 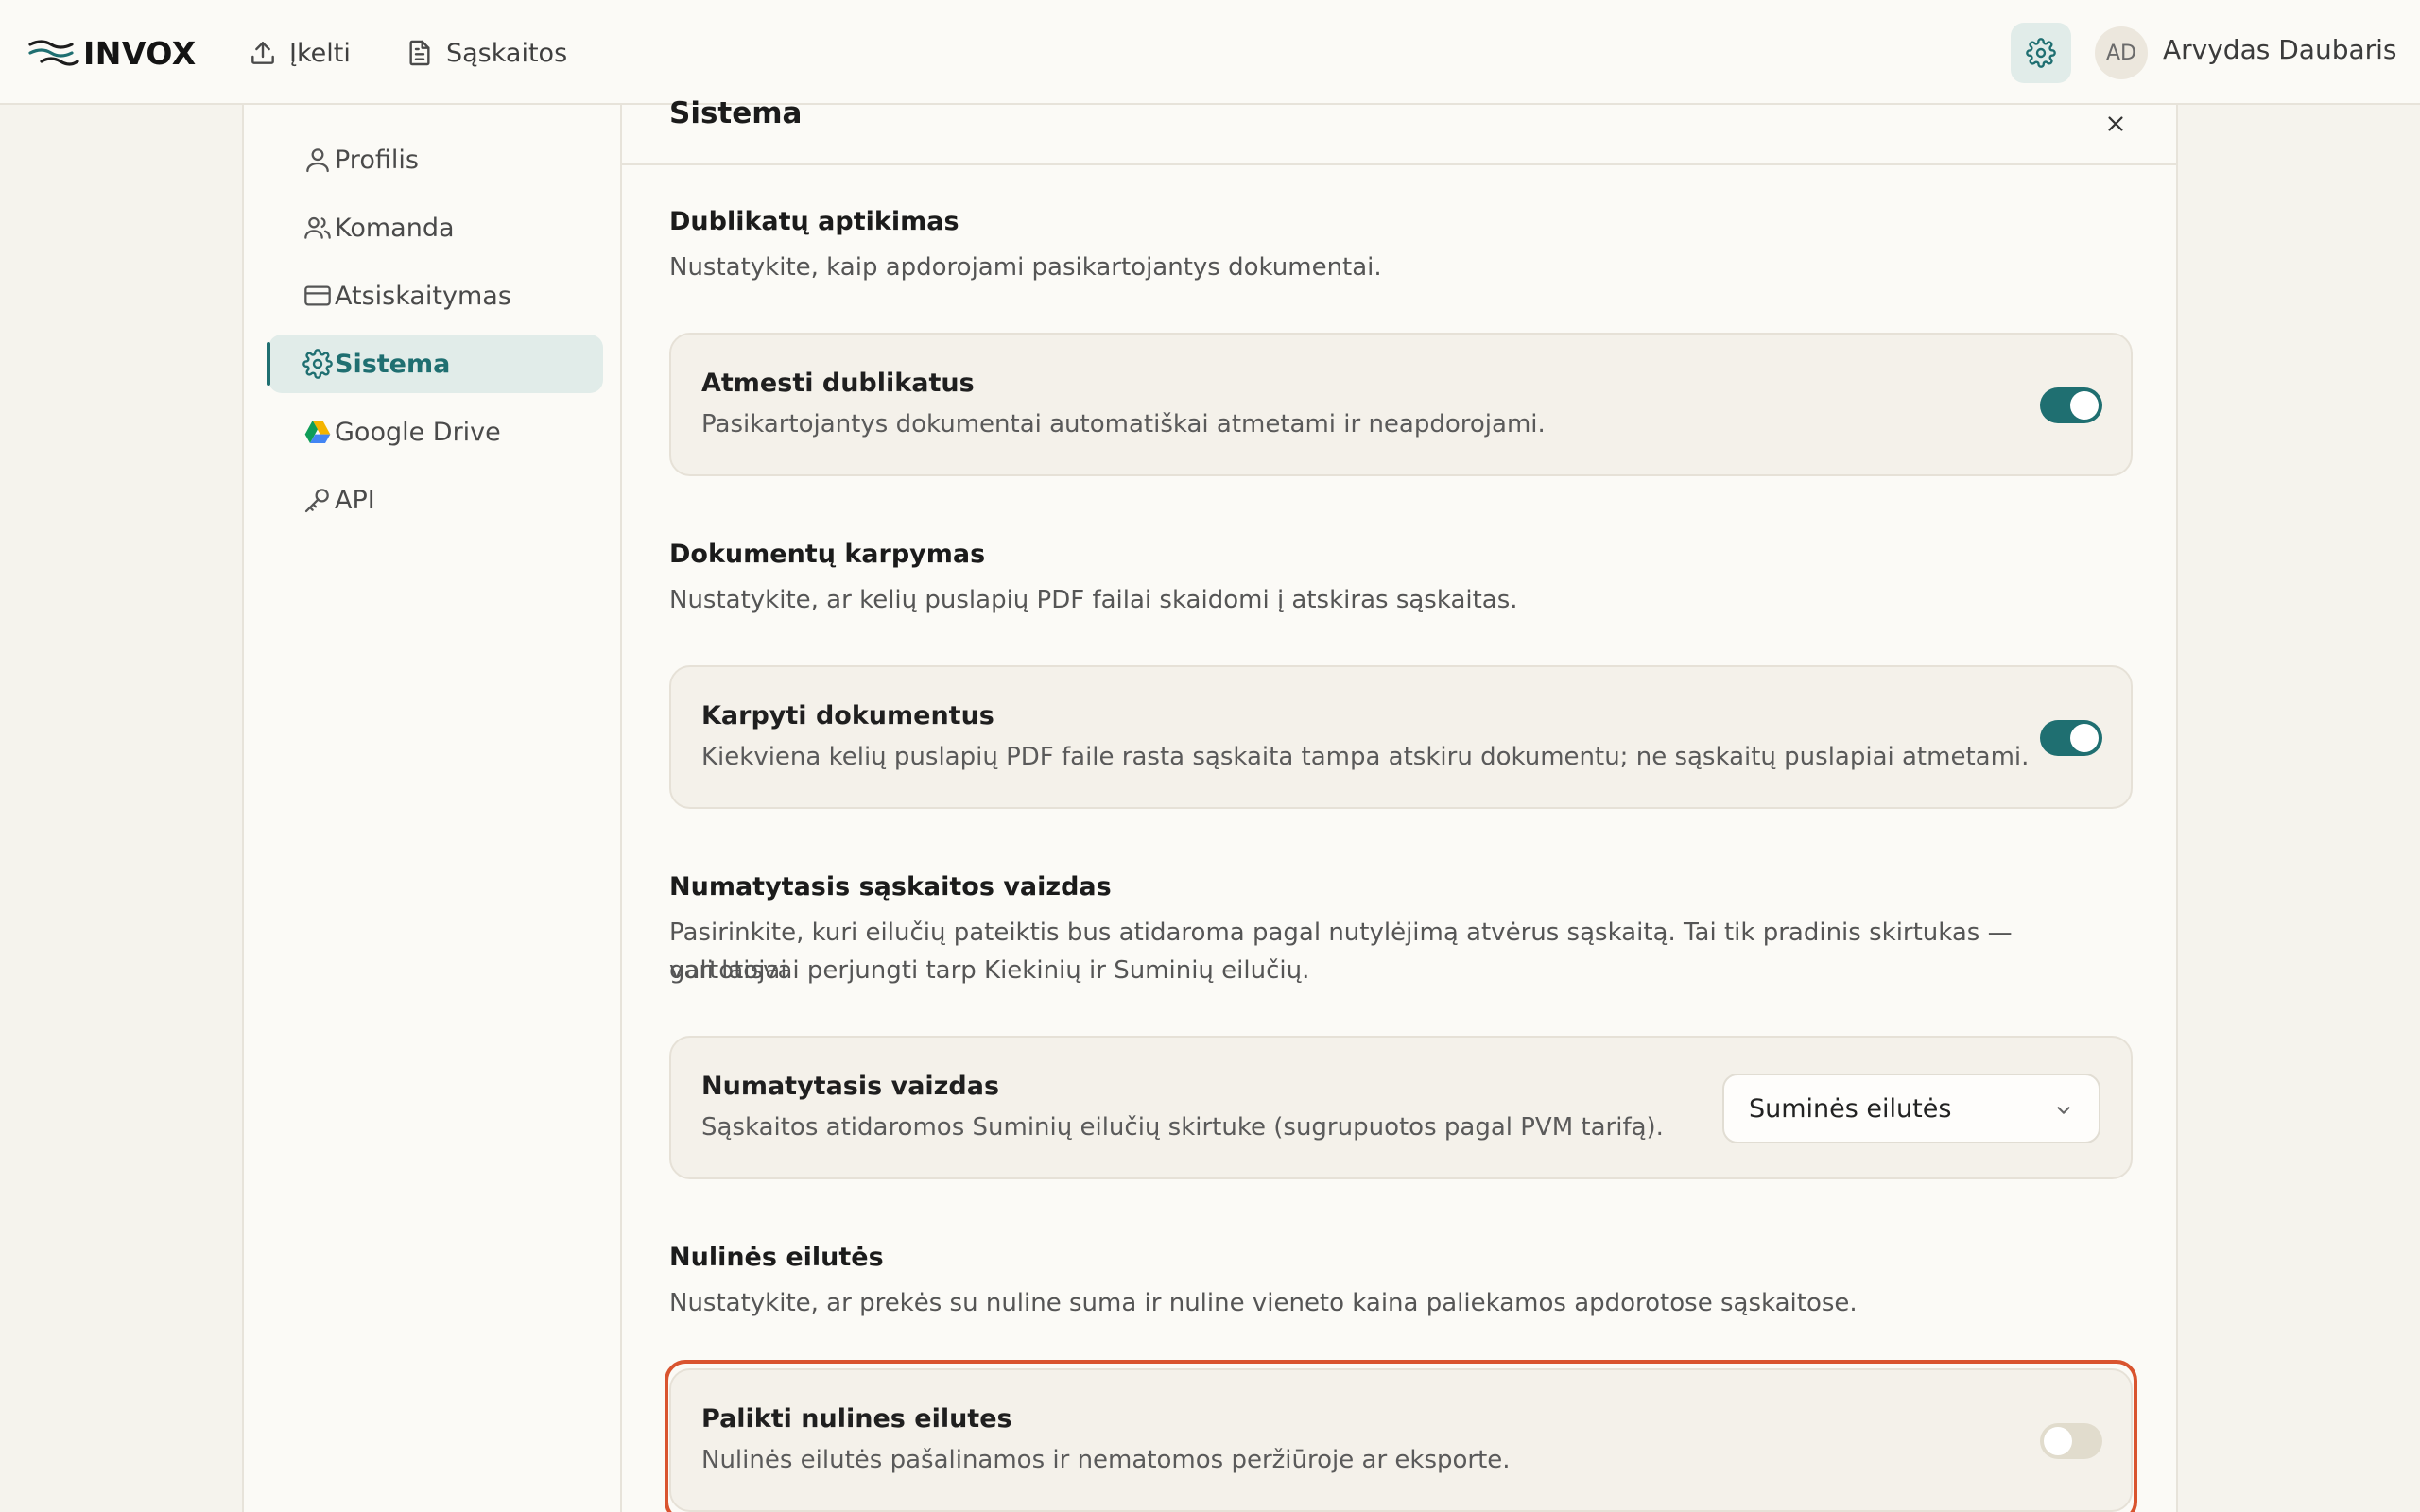 I want to click on close-icon, so click(x=2115, y=123).